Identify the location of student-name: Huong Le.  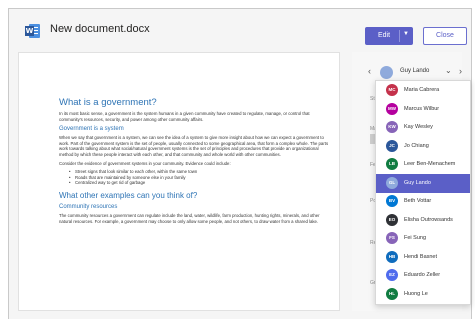
(416, 293).